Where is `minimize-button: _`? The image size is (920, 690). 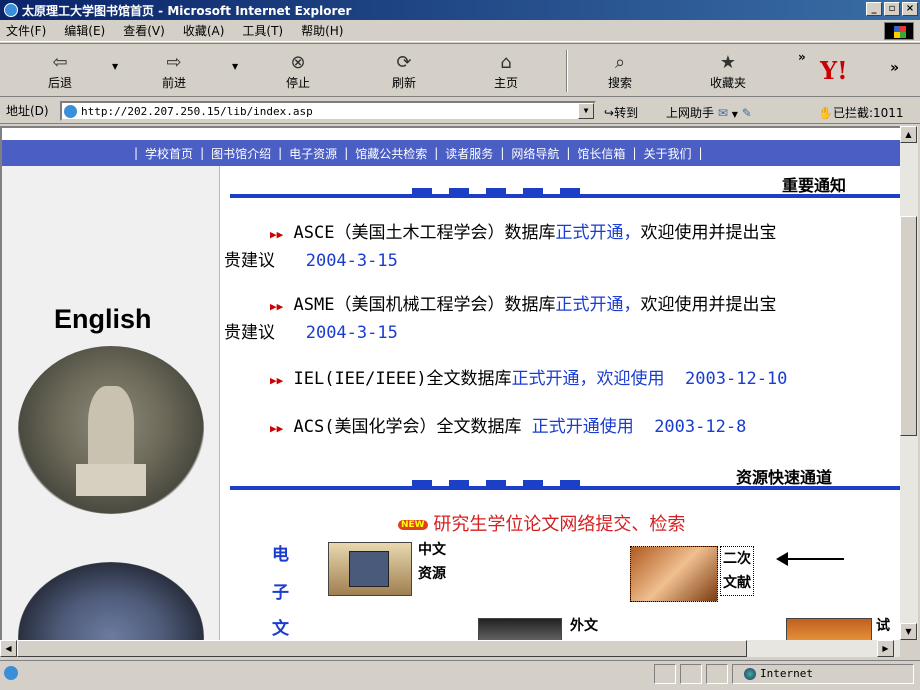
minimize-button: _ is located at coordinates (874, 9).